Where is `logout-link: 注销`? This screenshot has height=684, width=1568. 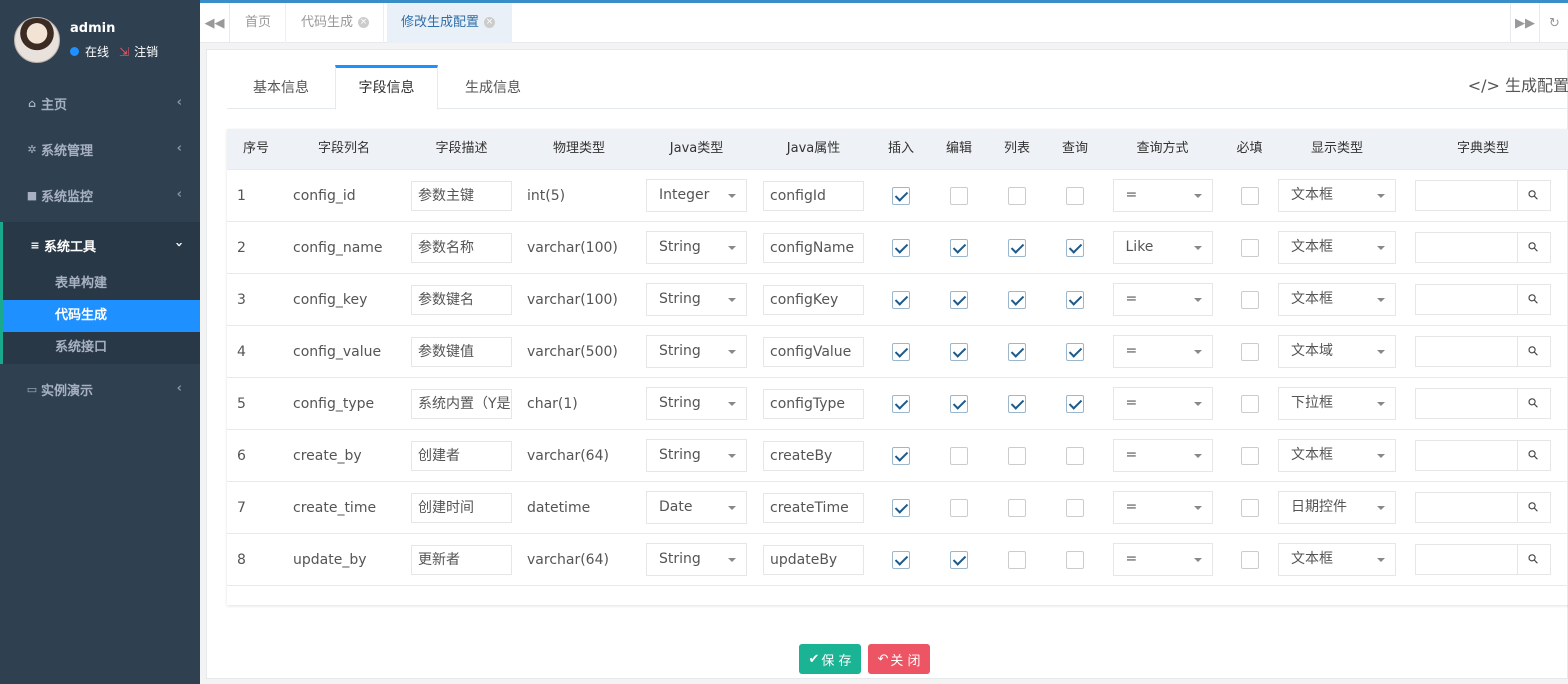
logout-link: 注销 is located at coordinates (146, 51).